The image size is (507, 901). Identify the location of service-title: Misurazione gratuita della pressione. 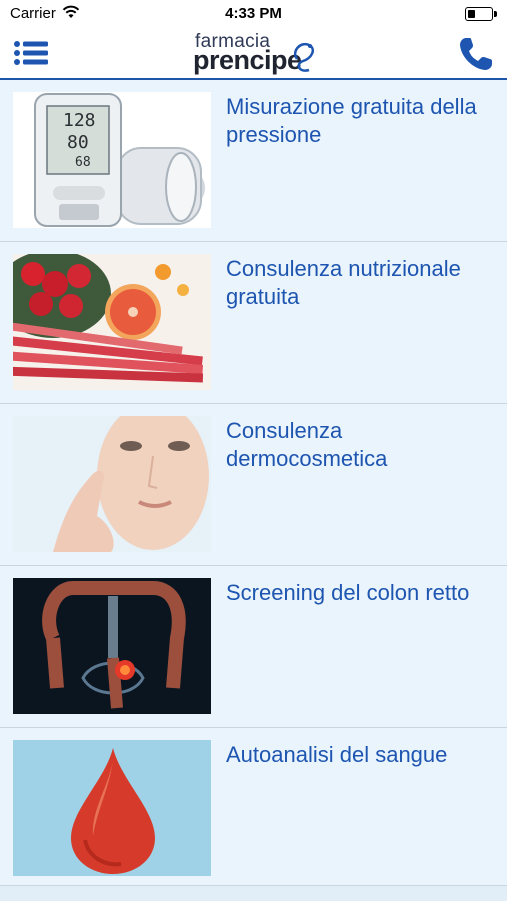
(351, 120).